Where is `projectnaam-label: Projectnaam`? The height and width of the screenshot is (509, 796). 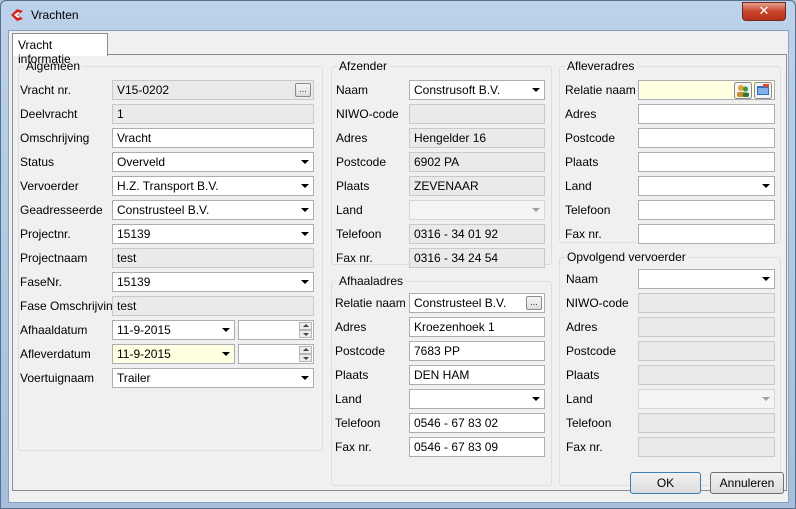
projectnaam-label: Projectnaam is located at coordinates (54, 258).